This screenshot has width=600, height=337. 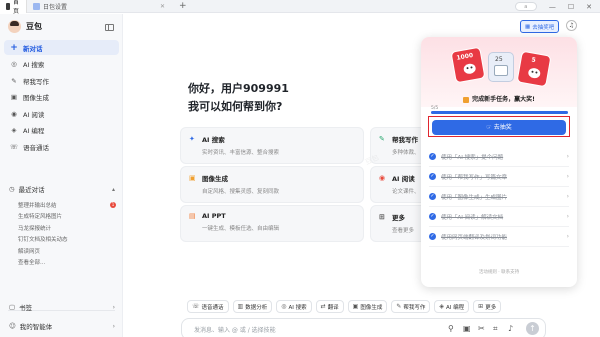 What do you see at coordinates (238, 98) in the screenshot?
I see `greeting: 你好，用户909991 我可以如何帮到你?` at bounding box center [238, 98].